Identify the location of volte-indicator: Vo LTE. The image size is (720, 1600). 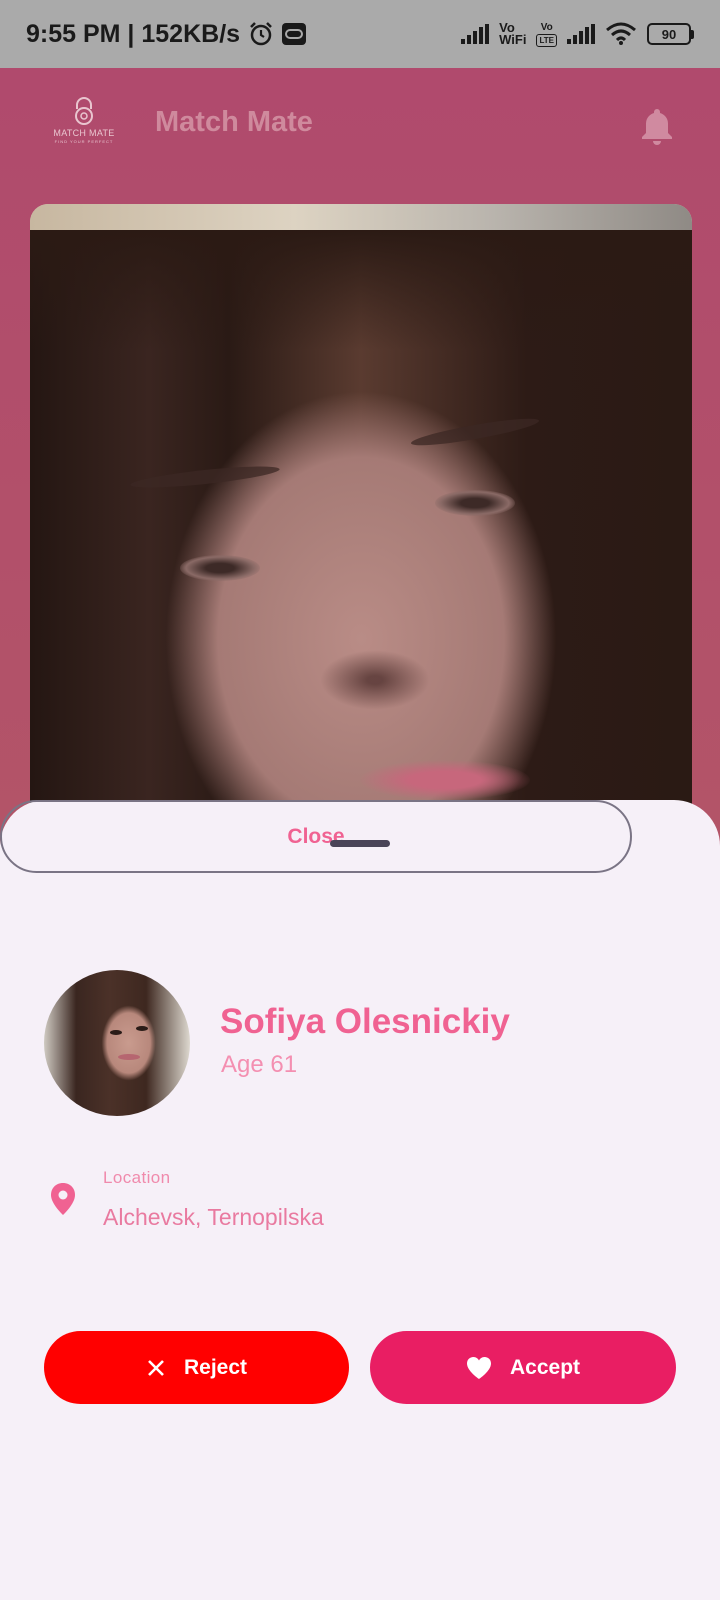
(546, 34).